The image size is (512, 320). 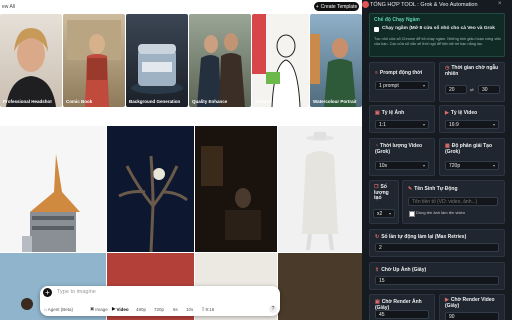 I want to click on prompt-concurrency-section: ≡ Prompt động thời 1 prompt ▾, so click(x=402, y=82).